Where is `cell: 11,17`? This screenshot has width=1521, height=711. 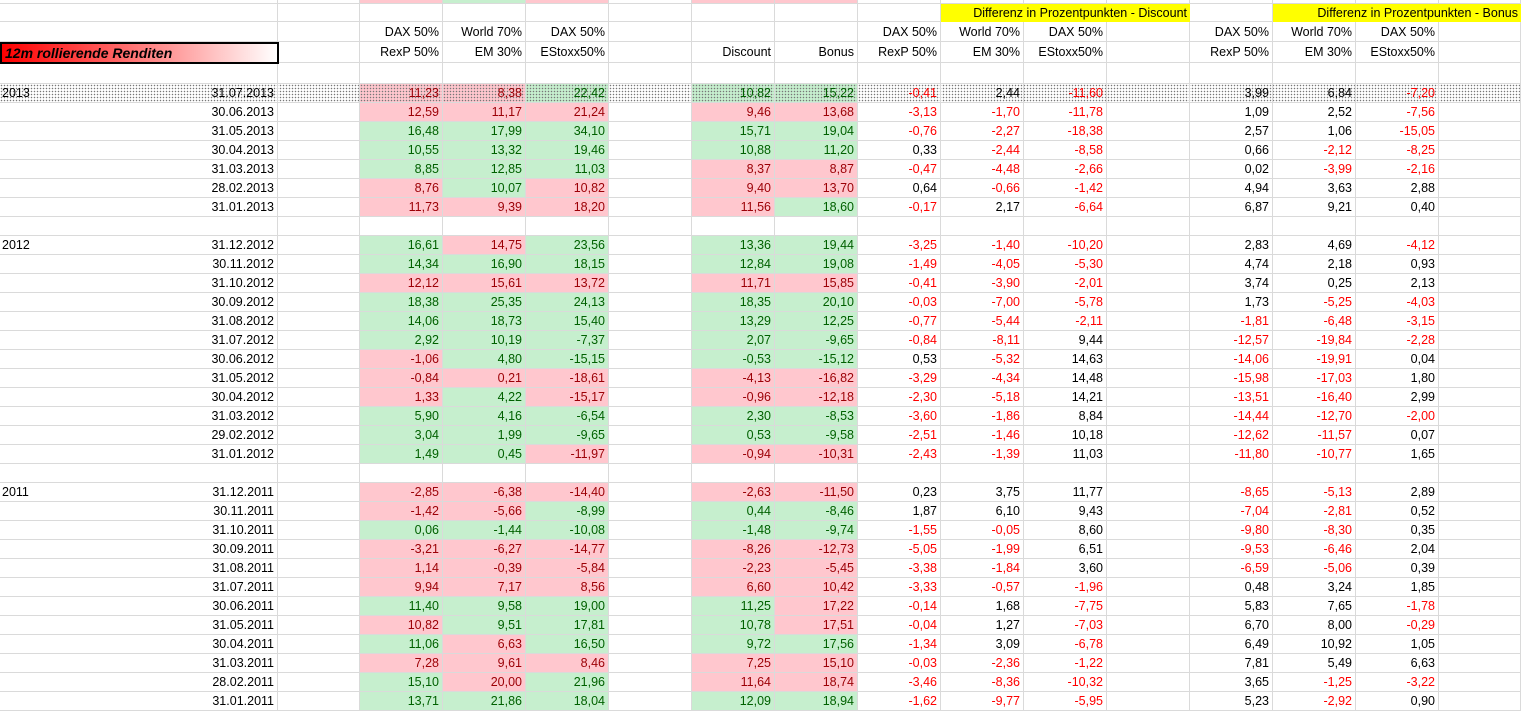 cell: 11,17 is located at coordinates (484, 112).